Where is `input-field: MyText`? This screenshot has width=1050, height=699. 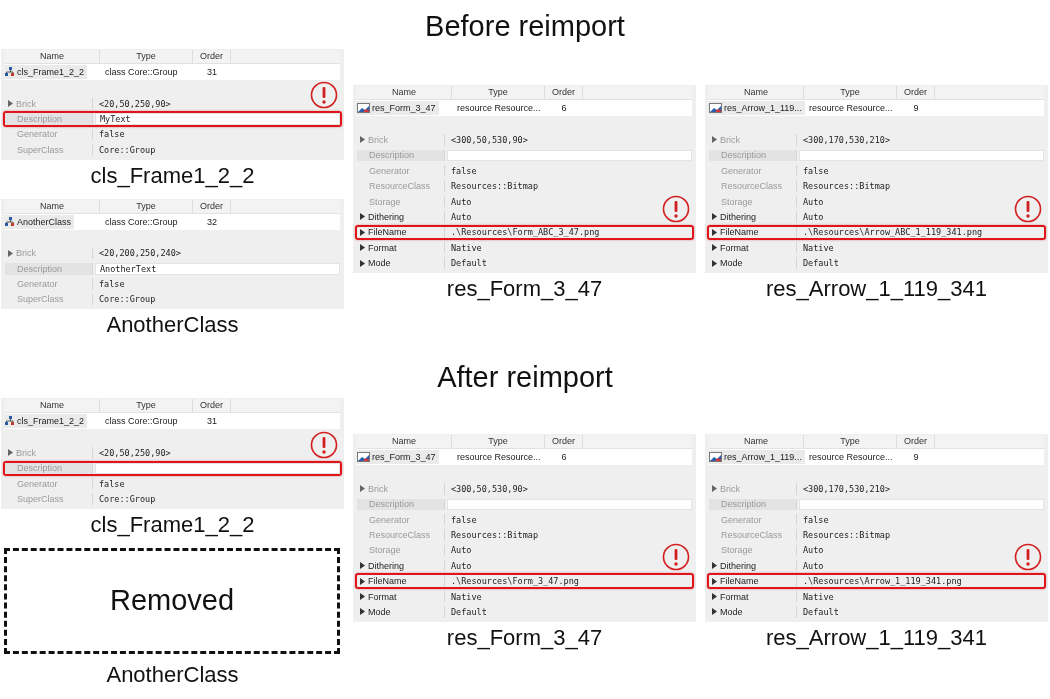 input-field: MyText is located at coordinates (217, 119).